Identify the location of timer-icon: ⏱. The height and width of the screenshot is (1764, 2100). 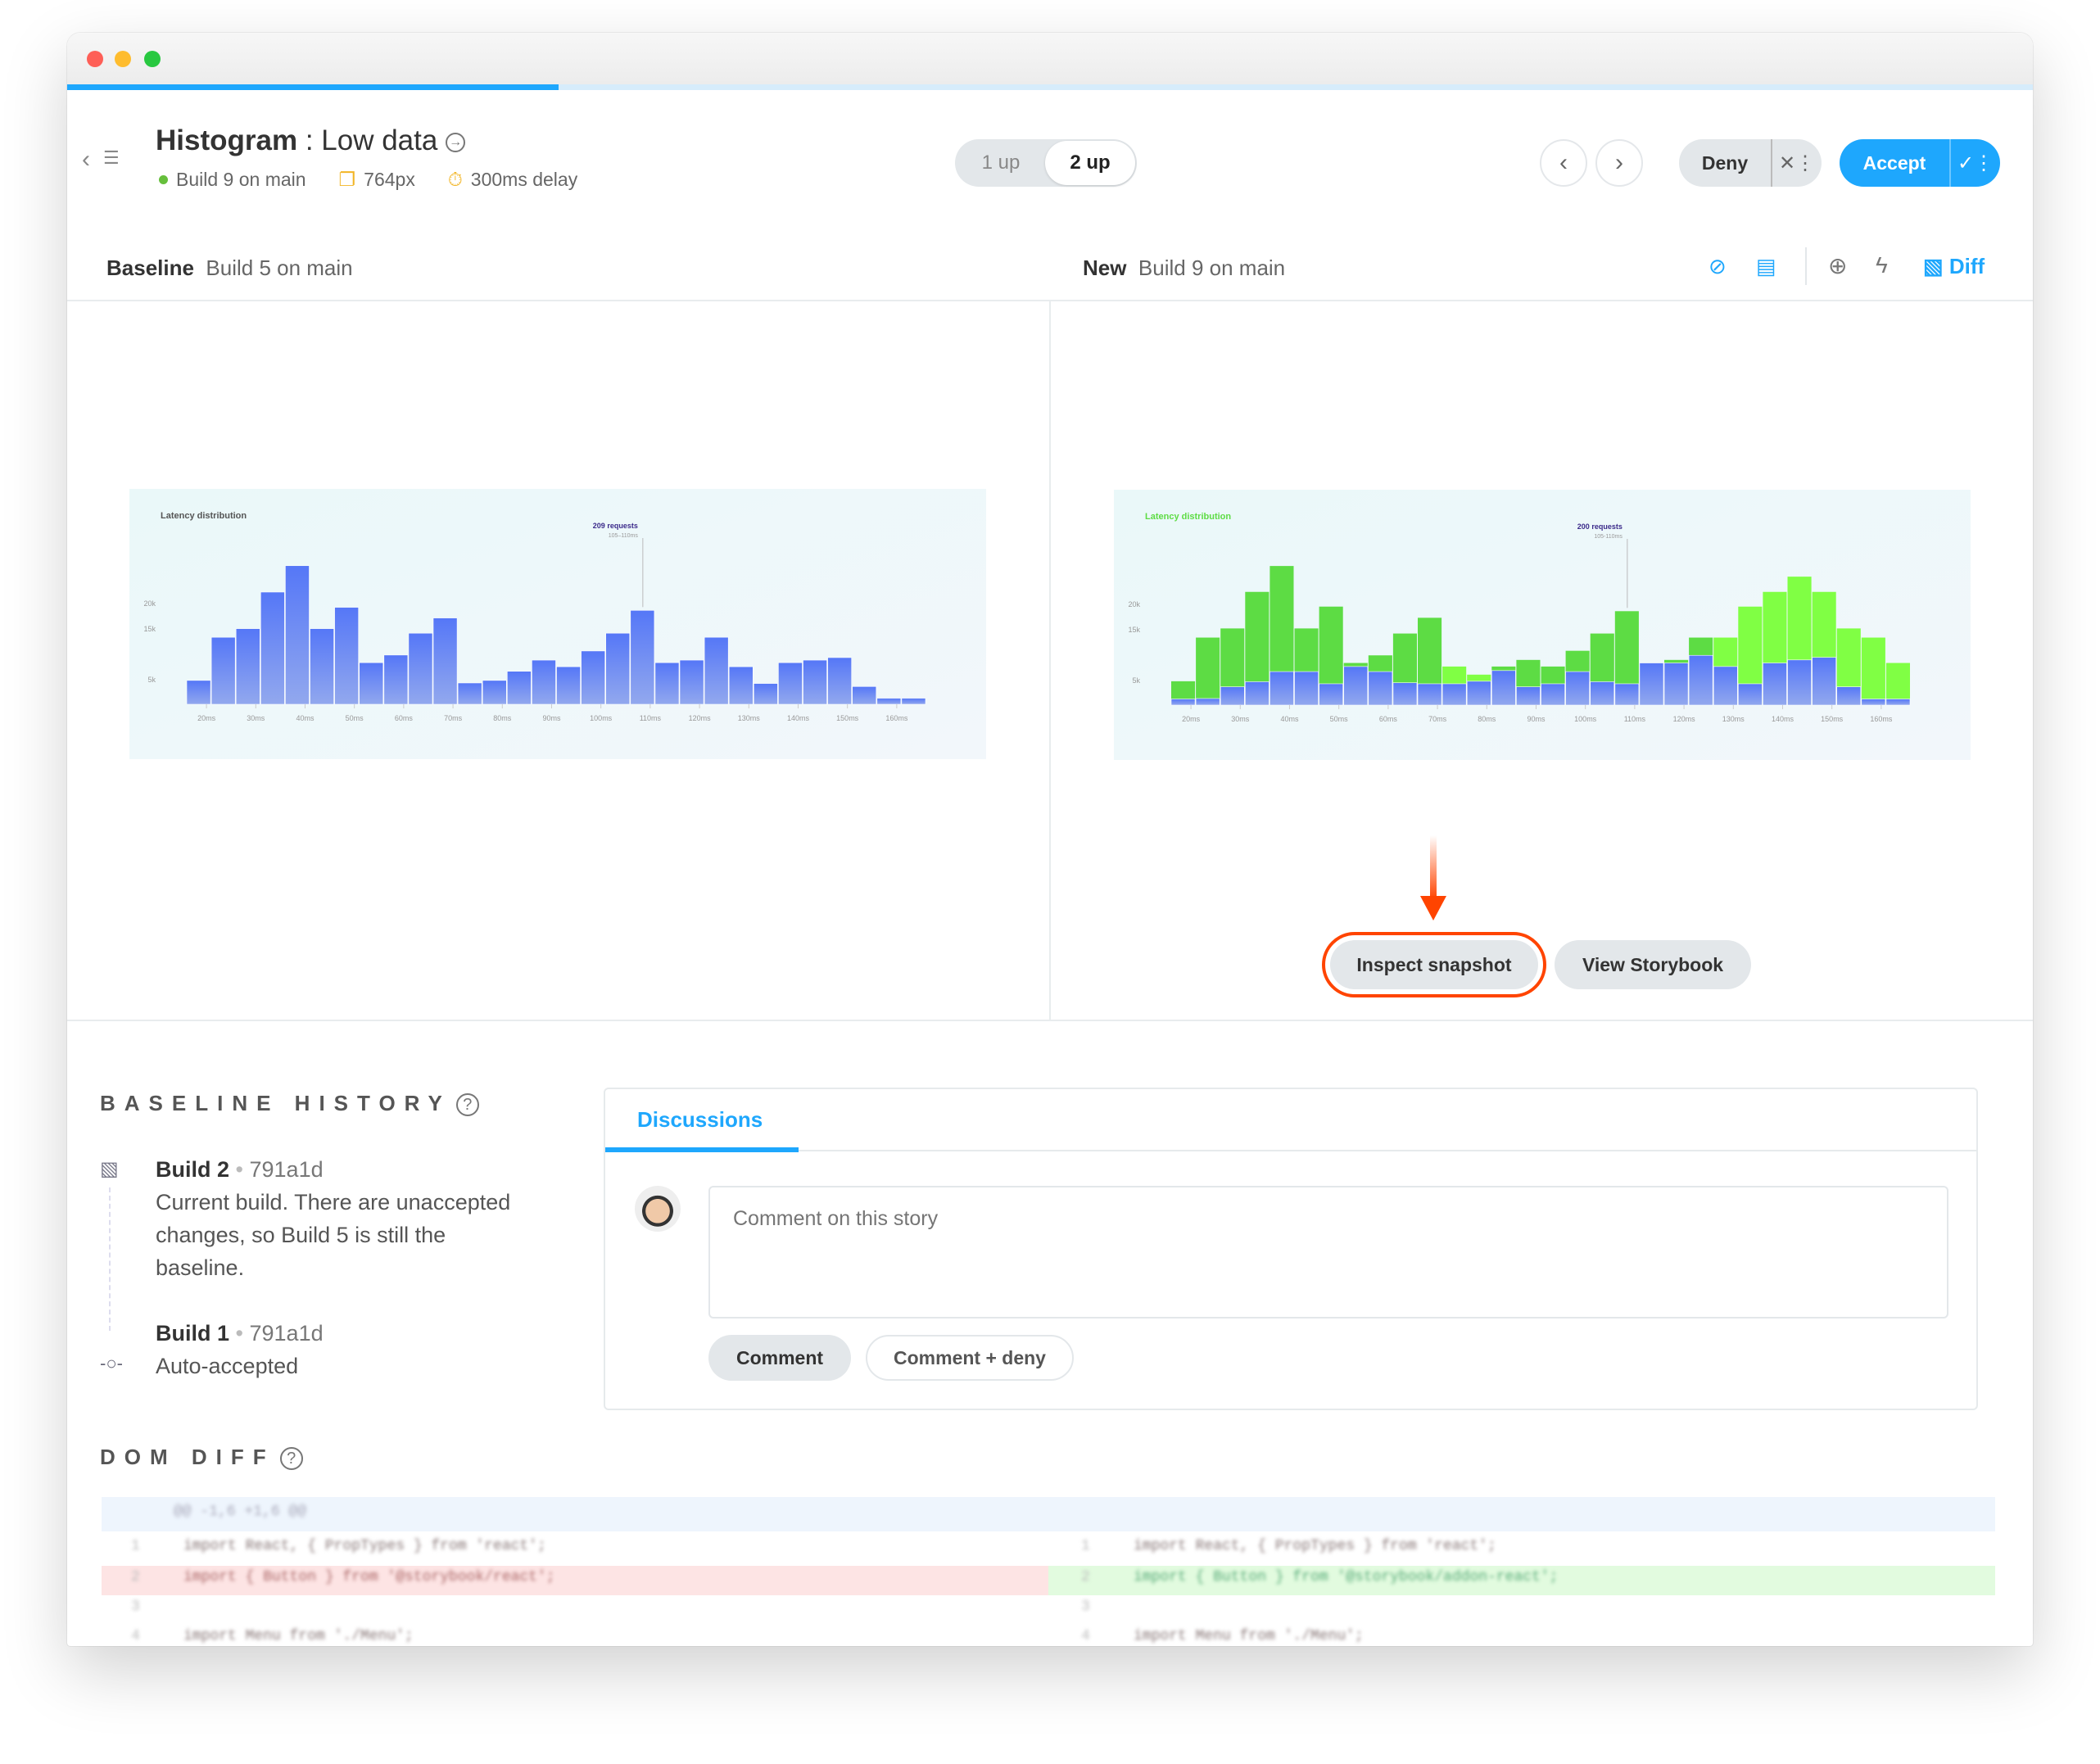
(455, 179).